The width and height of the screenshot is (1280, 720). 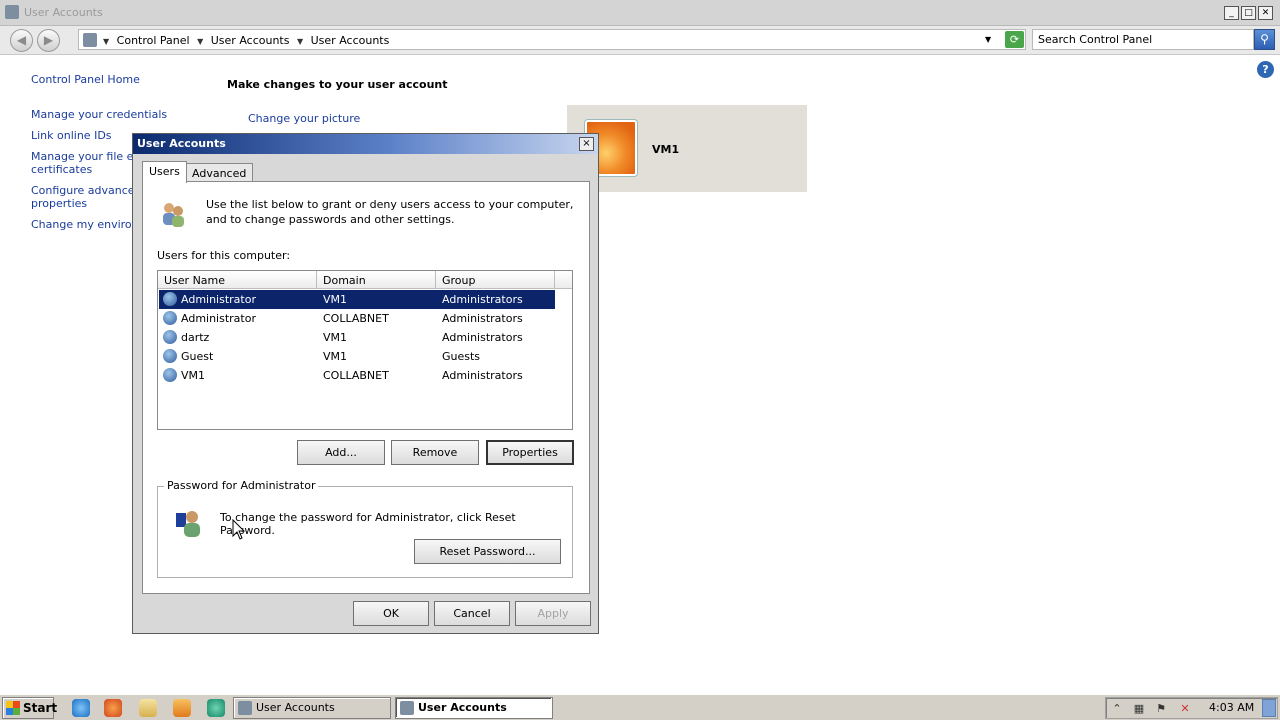 I want to click on windows-logo-icon, so click(x=13, y=708).